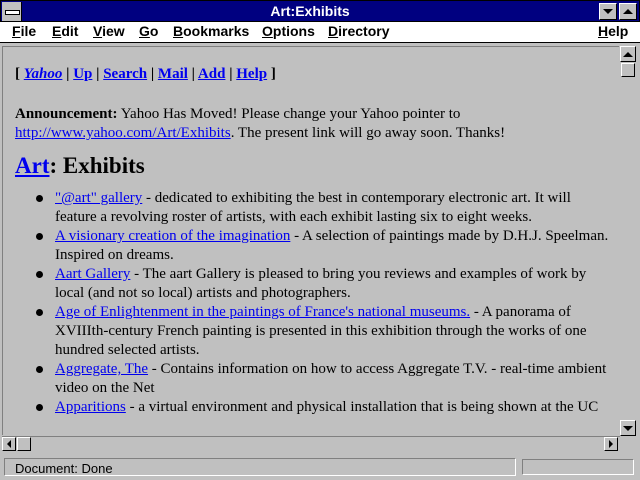 This screenshot has width=640, height=480. I want to click on arrow-left-icon, so click(9, 444).